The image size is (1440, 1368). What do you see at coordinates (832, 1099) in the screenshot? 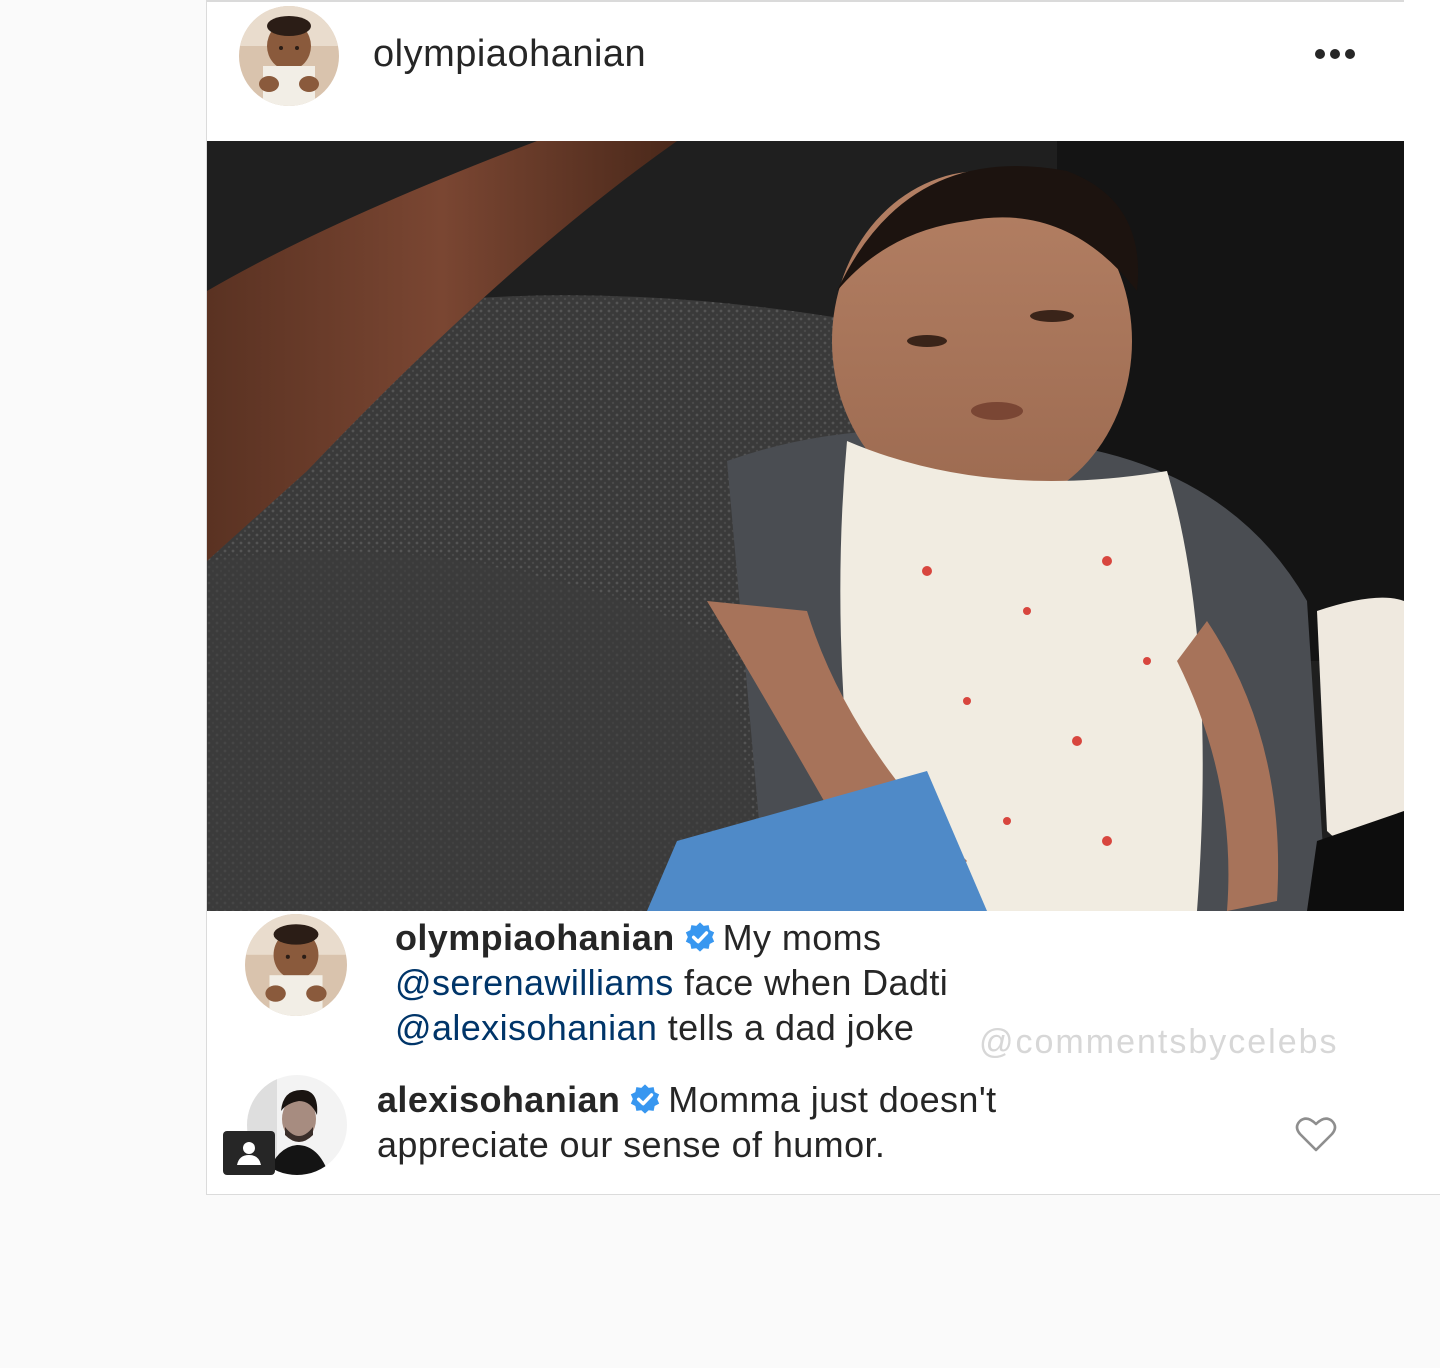
I see `comment-text-1: Momma just doesn't` at bounding box center [832, 1099].